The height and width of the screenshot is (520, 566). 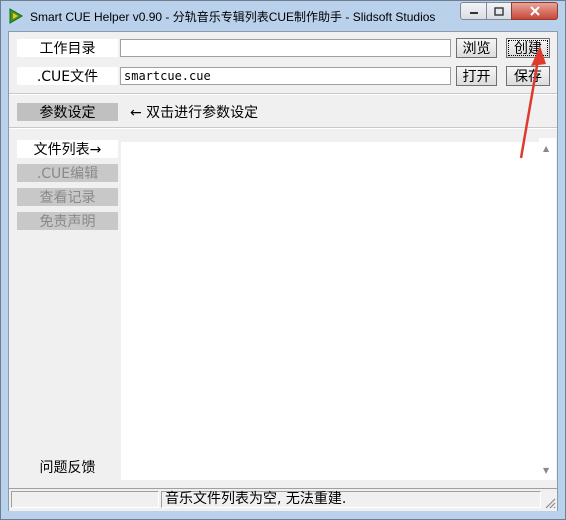 I want to click on workdir-label: 工作目录, so click(x=67, y=48).